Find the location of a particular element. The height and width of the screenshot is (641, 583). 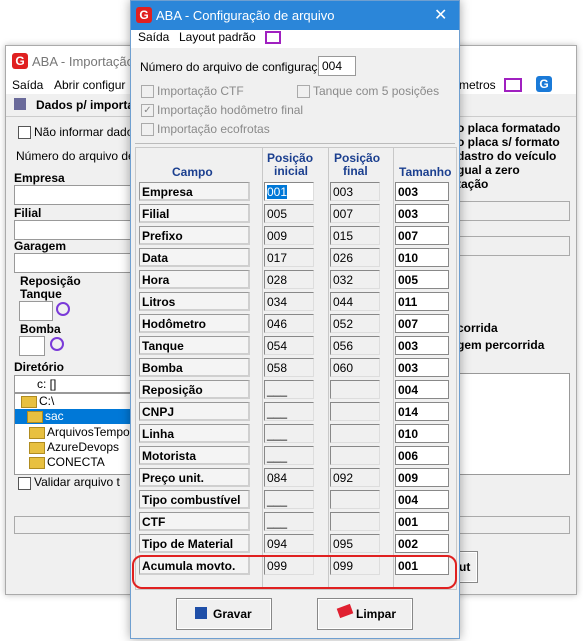

menu-saida: Saída is located at coordinates (153, 37).